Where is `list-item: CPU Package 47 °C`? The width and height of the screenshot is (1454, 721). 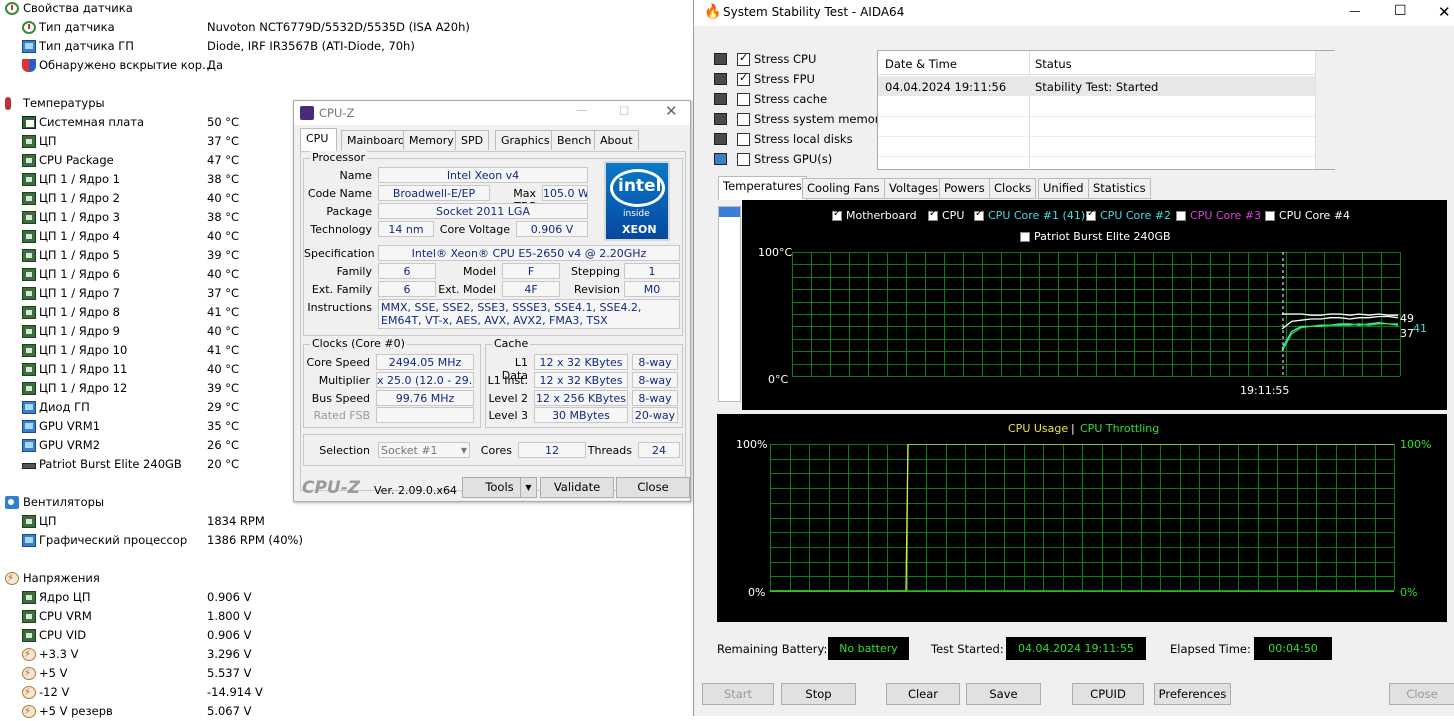 list-item: CPU Package 47 °C is located at coordinates (145, 160).